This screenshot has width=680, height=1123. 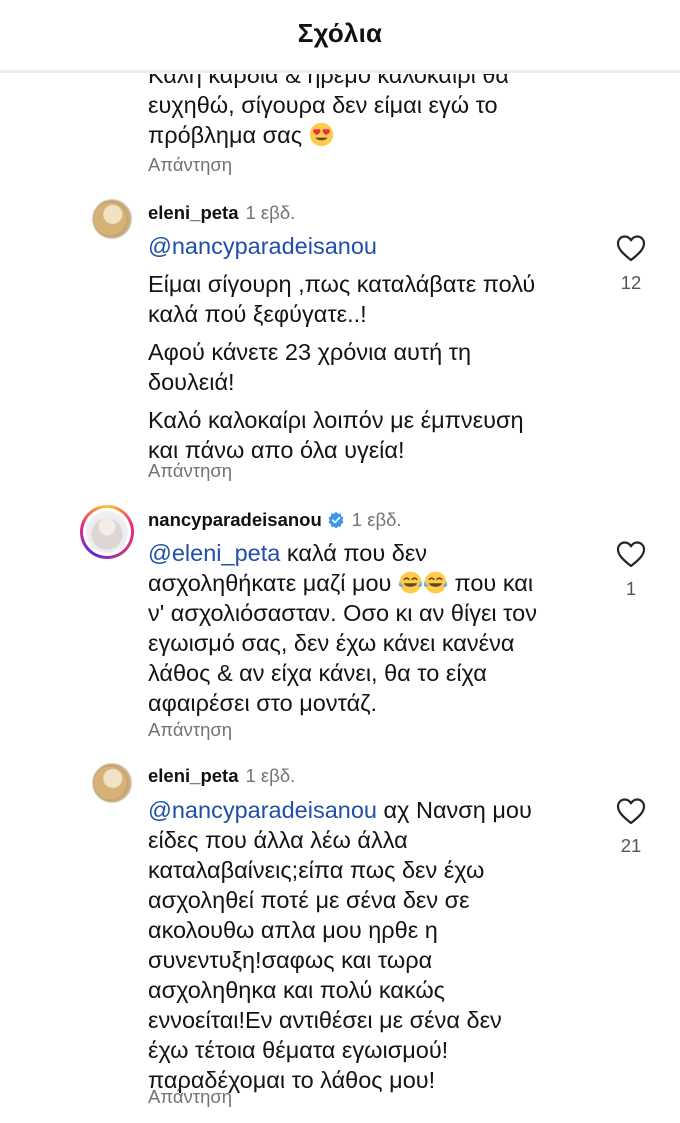 I want to click on comment-line: αφαιρέσει στο μοντάζ., so click(x=263, y=703).